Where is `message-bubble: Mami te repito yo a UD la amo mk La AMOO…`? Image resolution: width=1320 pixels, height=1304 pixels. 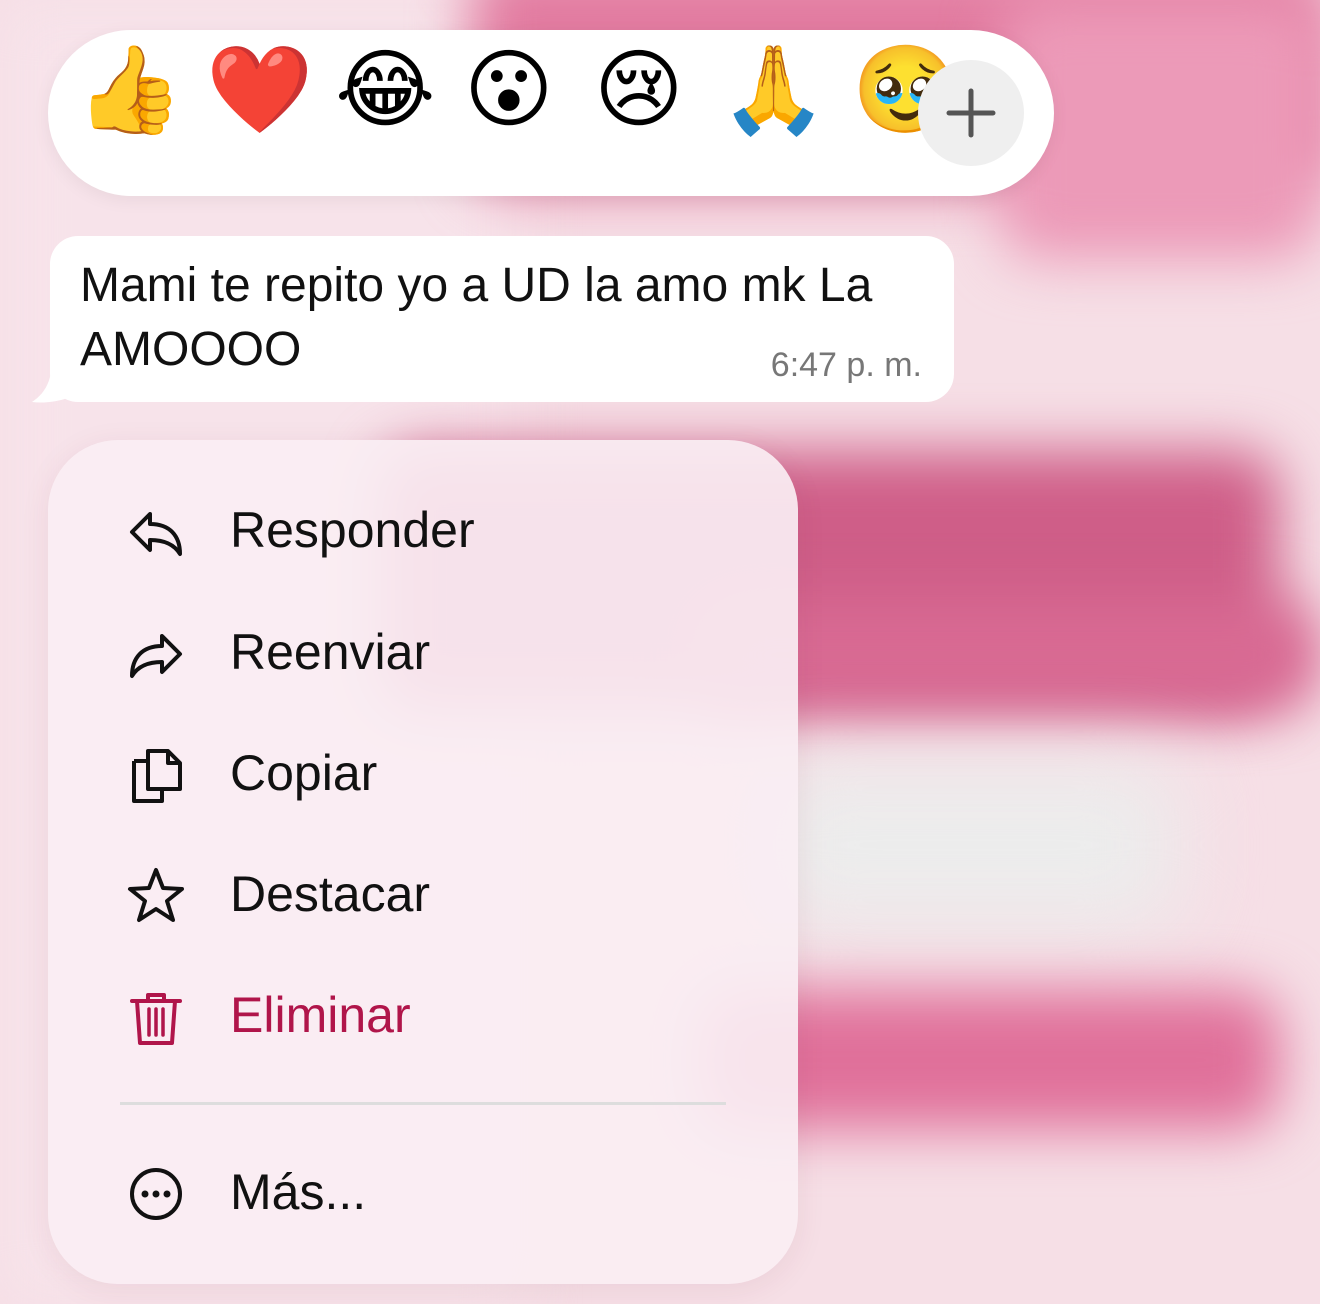 message-bubble: Mami te repito yo a UD la amo mk La AMOO… is located at coordinates (502, 319).